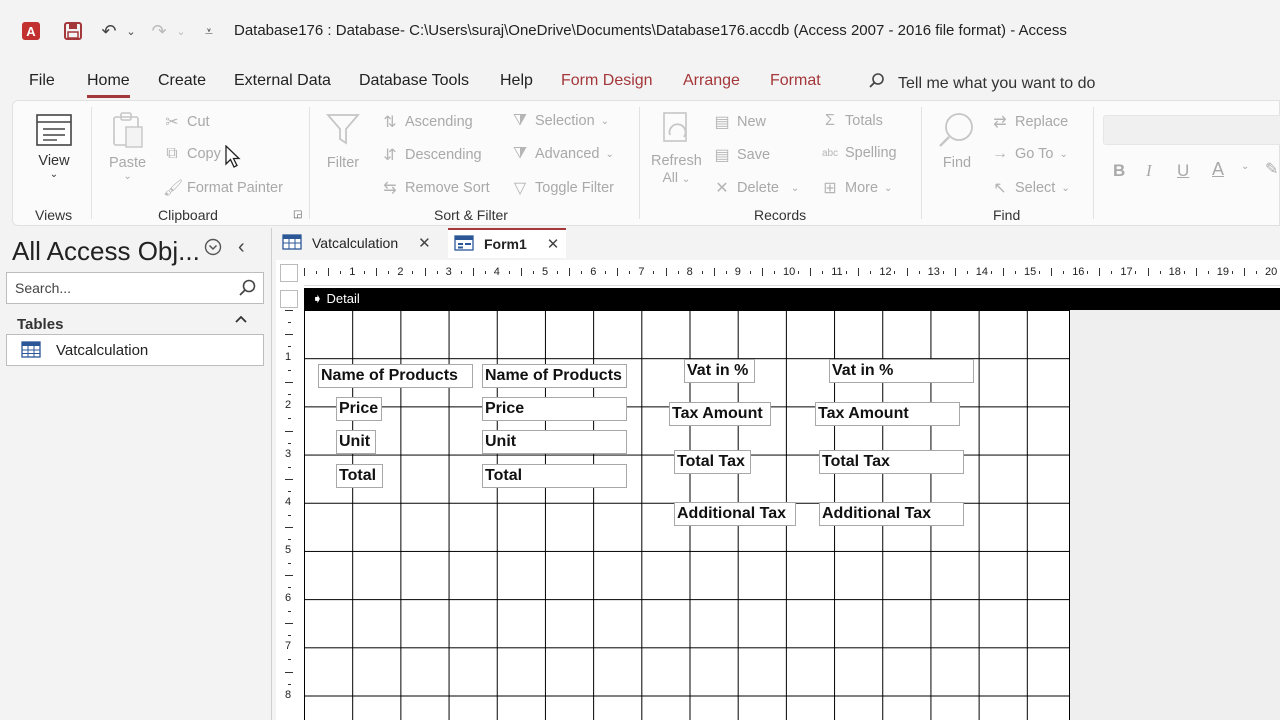  What do you see at coordinates (1218, 169) in the screenshot?
I see `font-color-button: A` at bounding box center [1218, 169].